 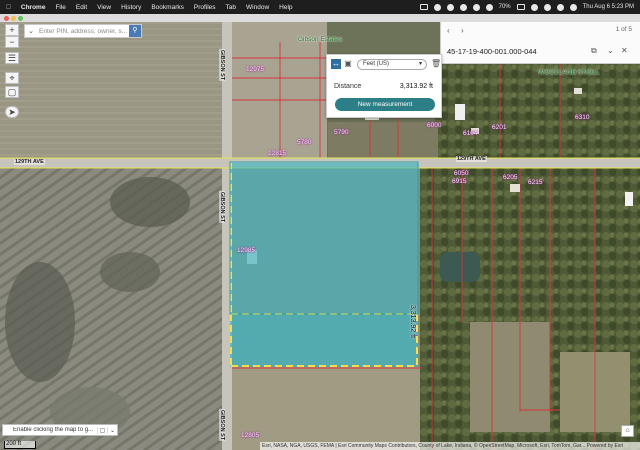 What do you see at coordinates (112, 92) in the screenshot?
I see `field-northwest` at bounding box center [112, 92].